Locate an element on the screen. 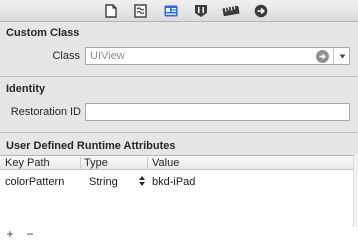 Image resolution: width=358 pixels, height=241 pixels. table-bottom-bar: + − is located at coordinates (179, 234).